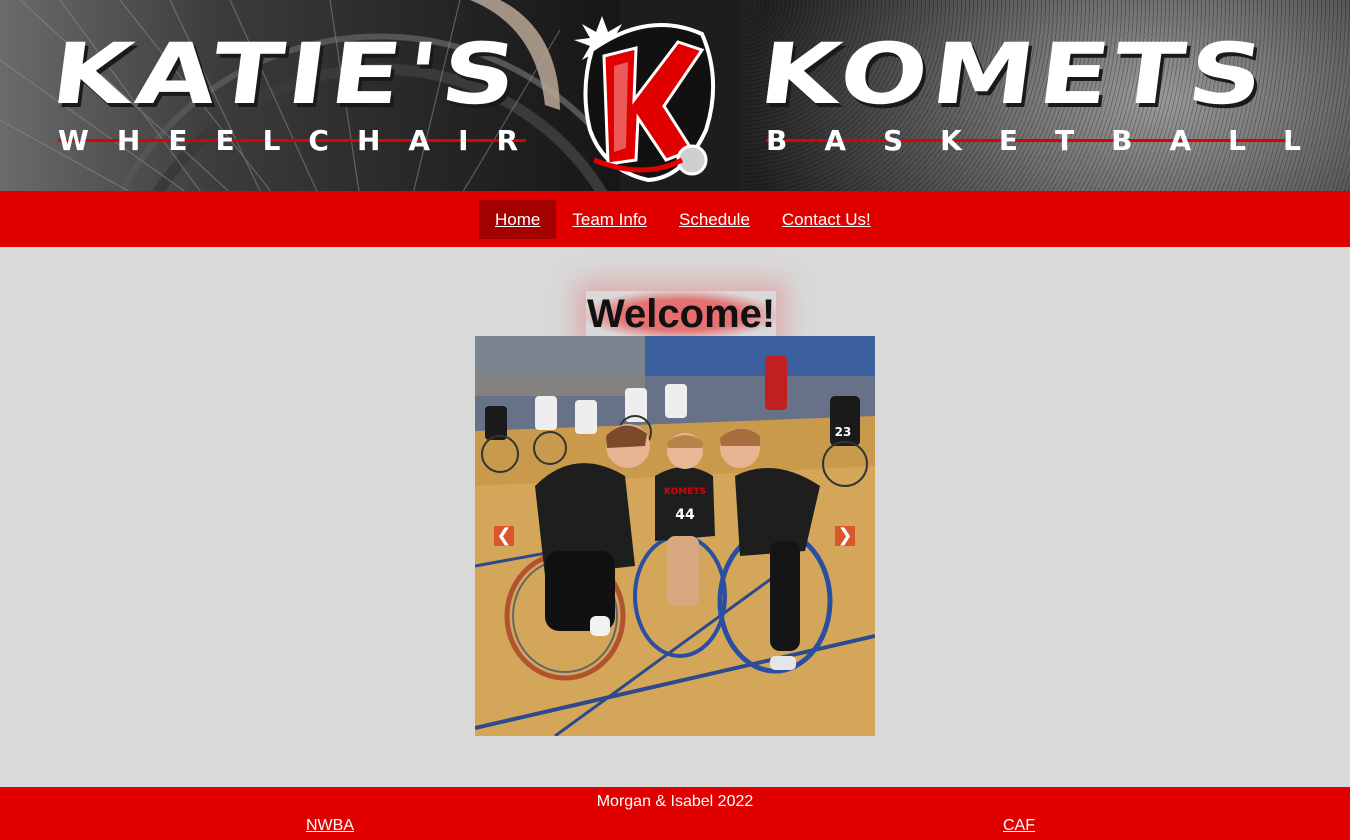 The height and width of the screenshot is (840, 1350). What do you see at coordinates (681, 315) in the screenshot?
I see `welcome-heading: Welcome!` at bounding box center [681, 315].